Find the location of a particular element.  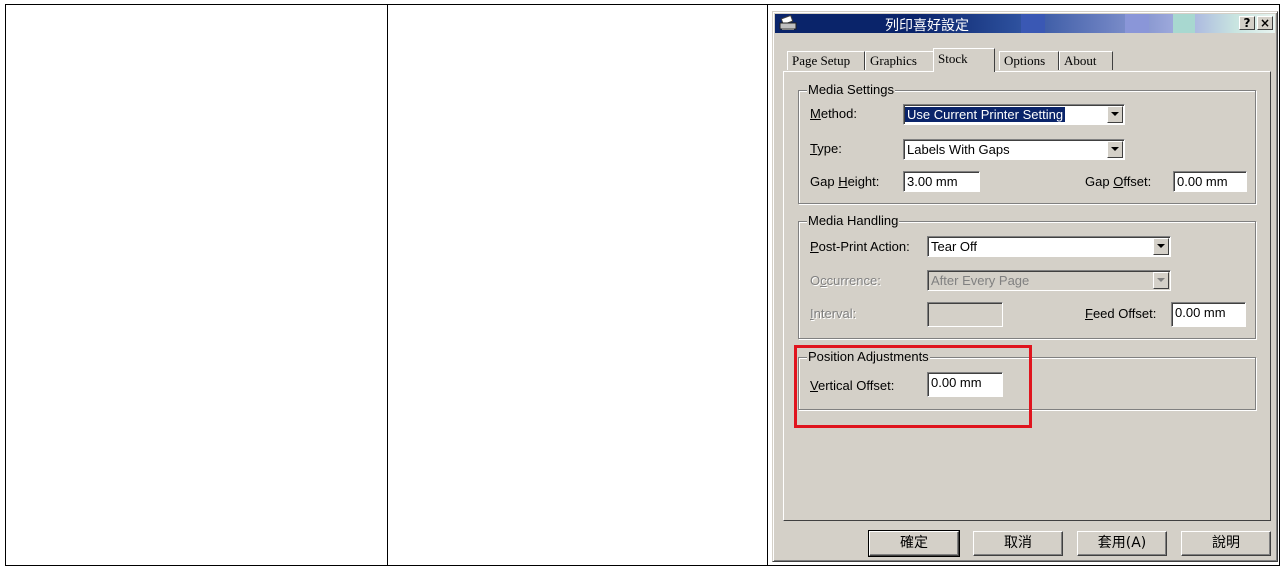

gap-height-input: 3.00 mm is located at coordinates (941, 181).